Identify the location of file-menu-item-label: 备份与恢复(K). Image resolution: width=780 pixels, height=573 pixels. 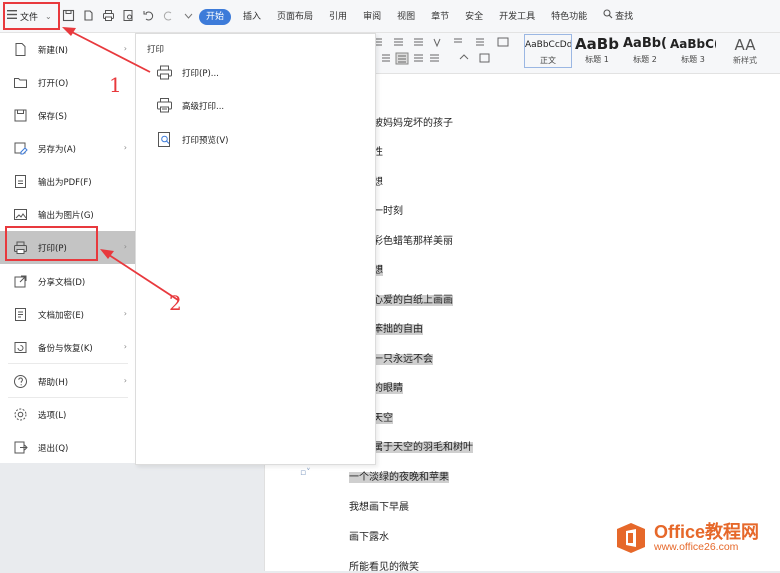
(65, 348).